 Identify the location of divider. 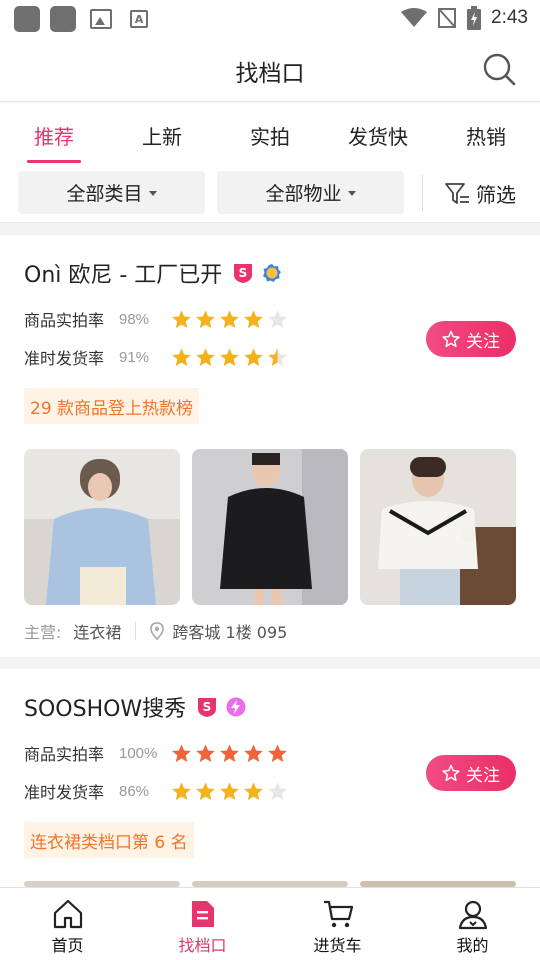
(136, 631).